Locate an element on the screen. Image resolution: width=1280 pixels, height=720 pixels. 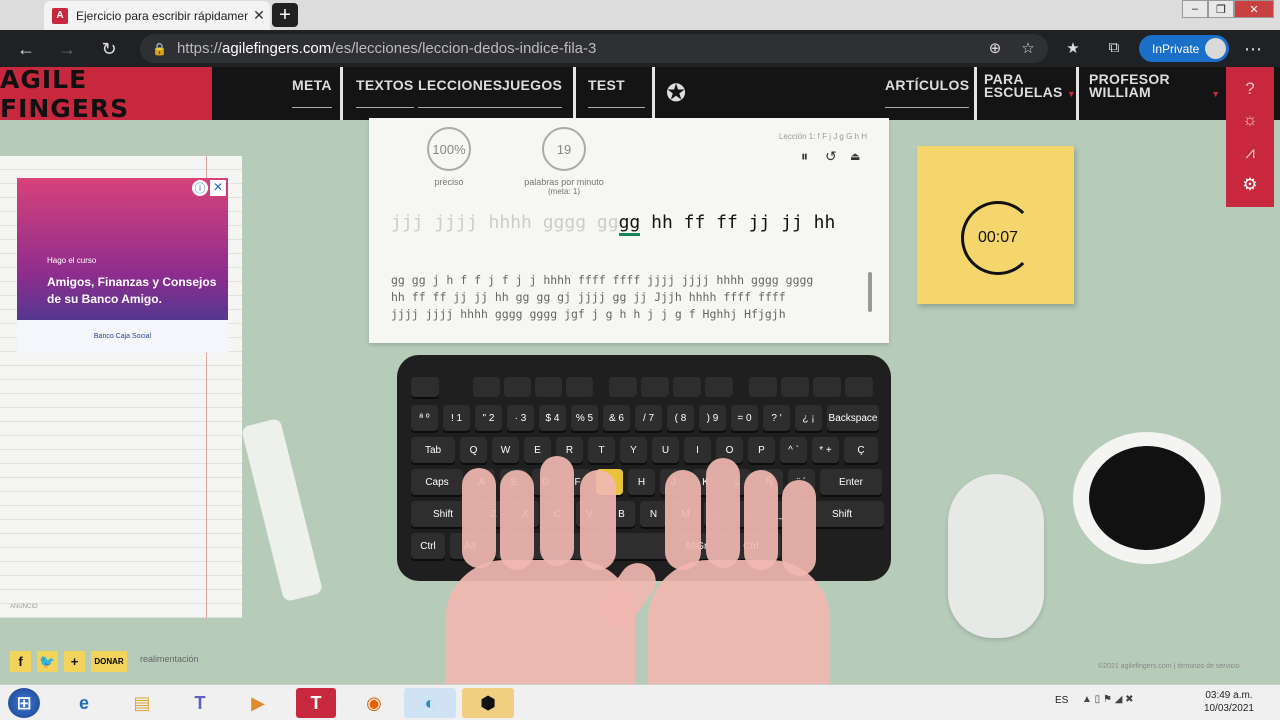
typed-text: jjj jjjj hhhh gggg gg is located at coordinates (505, 222).